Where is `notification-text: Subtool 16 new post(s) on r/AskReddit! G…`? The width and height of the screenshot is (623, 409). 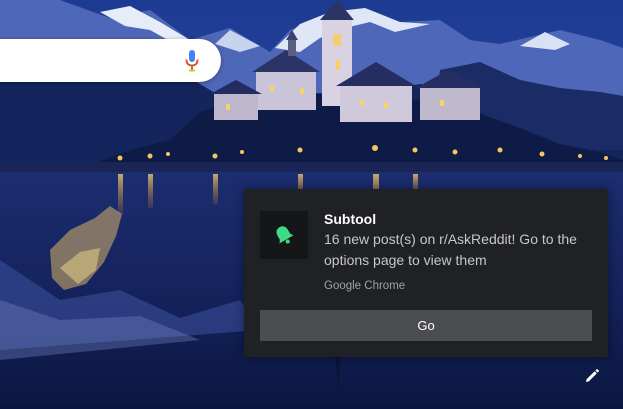 notification-text: Subtool 16 new post(s) on r/AskReddit! G… is located at coordinates (461, 251).